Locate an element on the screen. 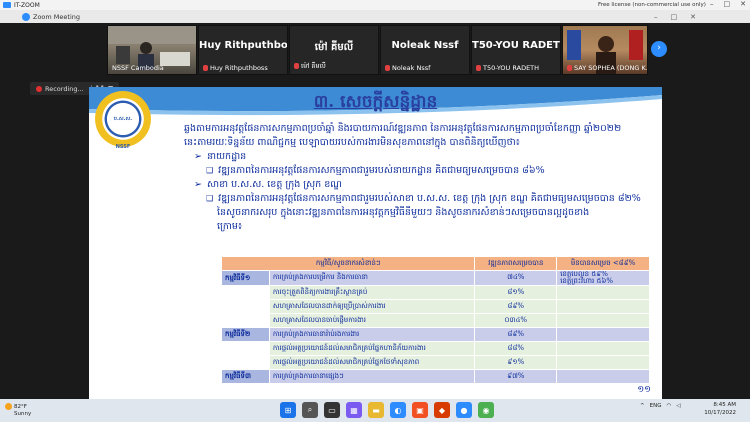 The image size is (750, 422). participant-tile: Huy Rithputhboss Huy Rithputhboss is located at coordinates (243, 50).